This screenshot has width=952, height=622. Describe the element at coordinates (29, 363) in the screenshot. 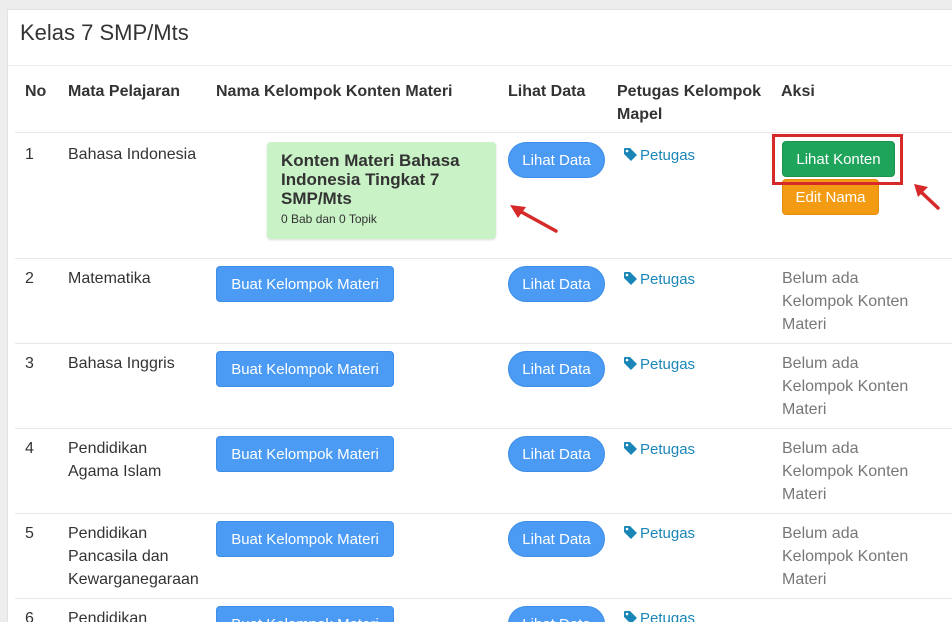

I see `row-number: 3` at that location.